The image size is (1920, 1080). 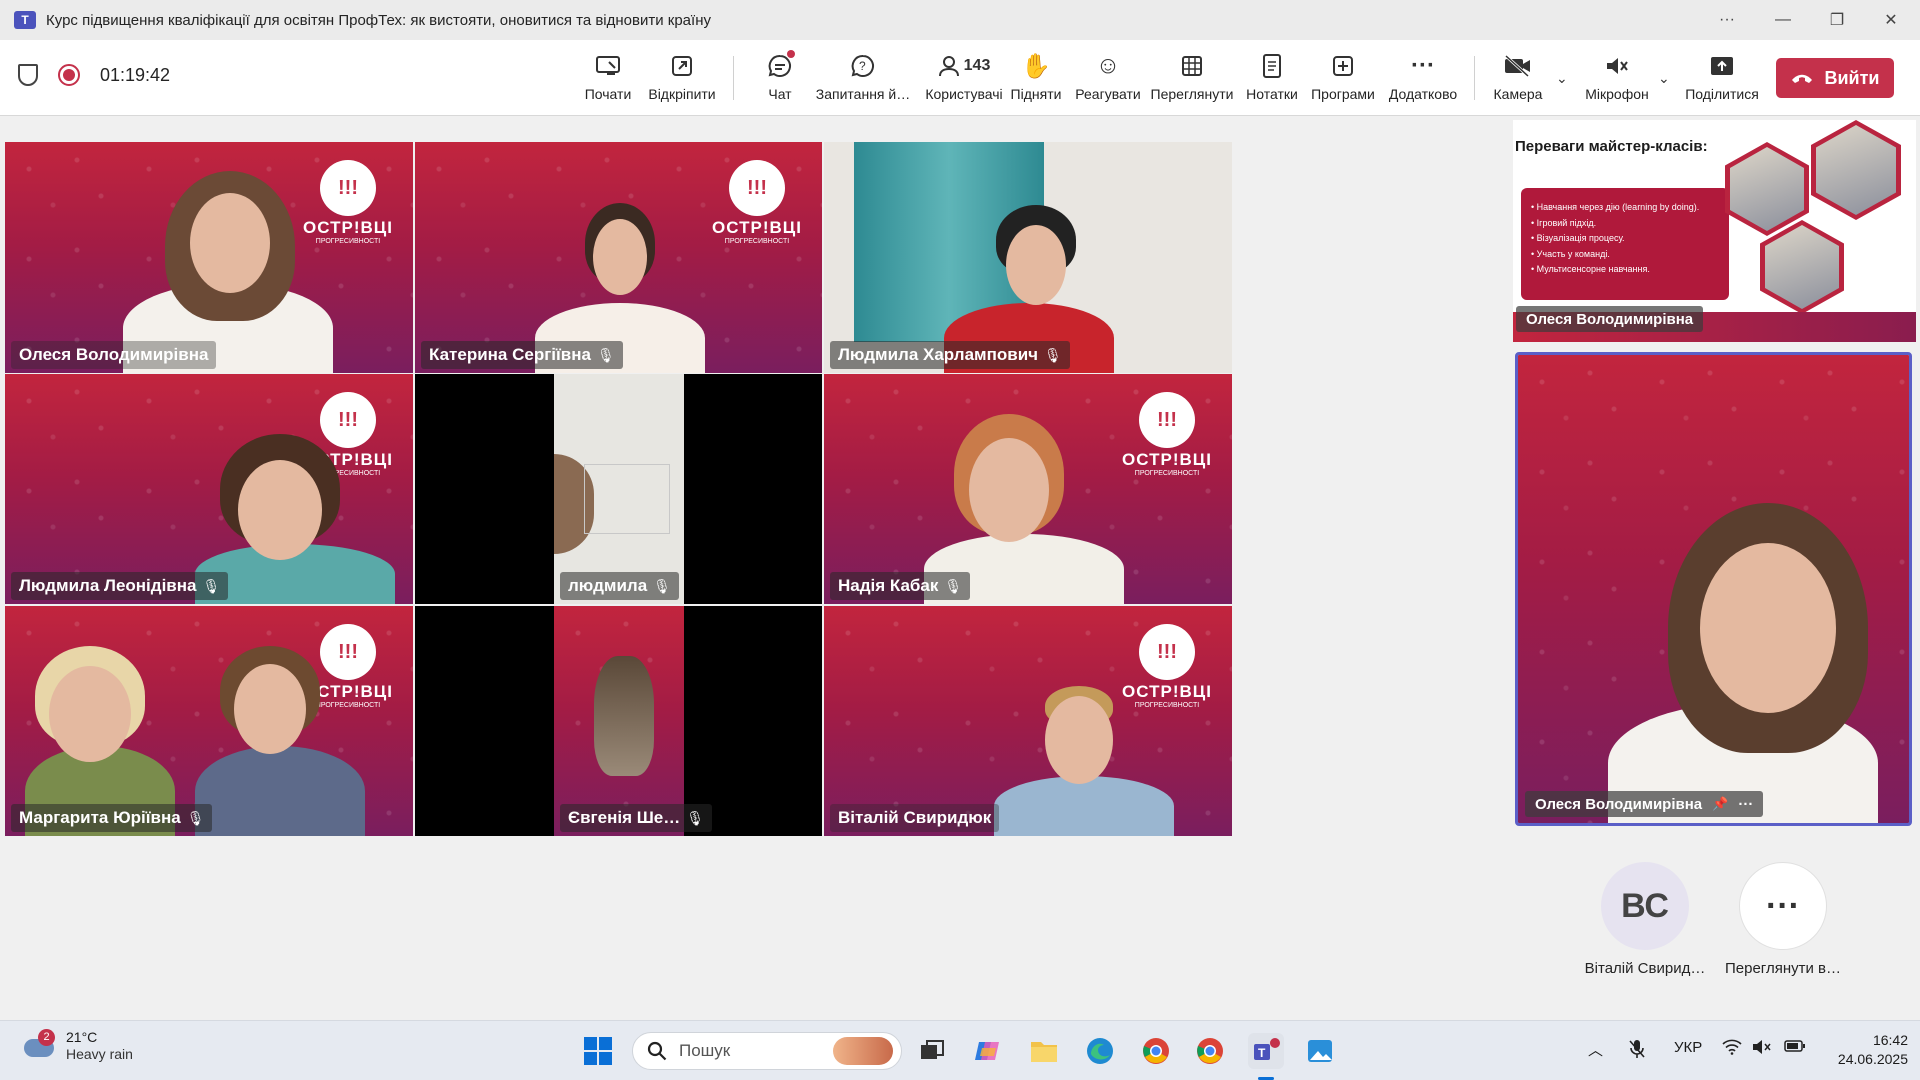 What do you see at coordinates (28, 75) in the screenshot?
I see `shield-icon` at bounding box center [28, 75].